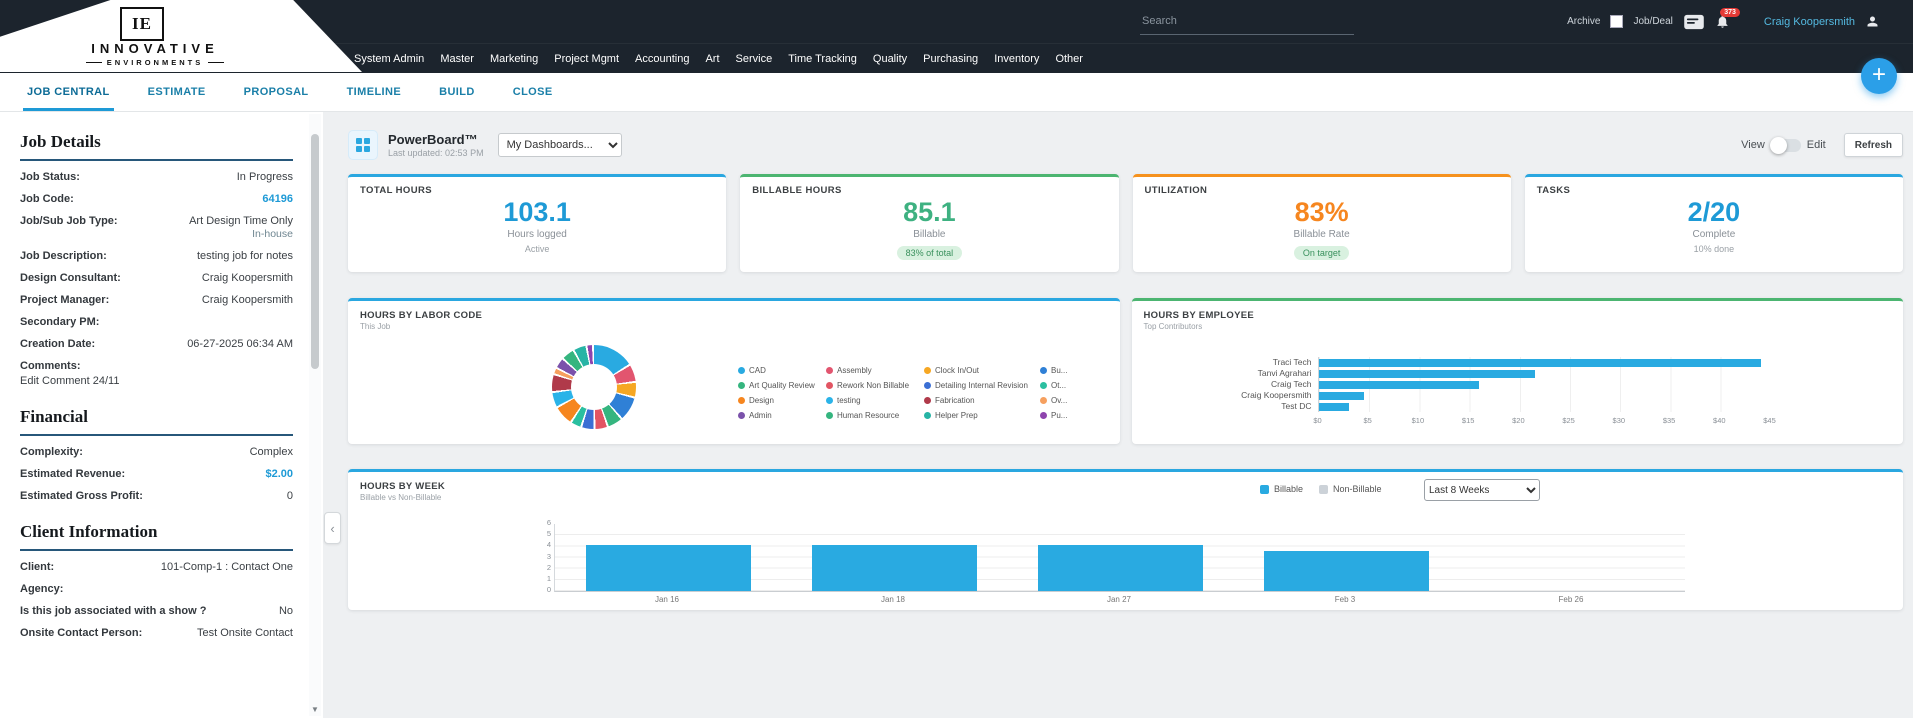 This screenshot has height=718, width=1913. I want to click on refresh-button: Refresh, so click(1873, 145).